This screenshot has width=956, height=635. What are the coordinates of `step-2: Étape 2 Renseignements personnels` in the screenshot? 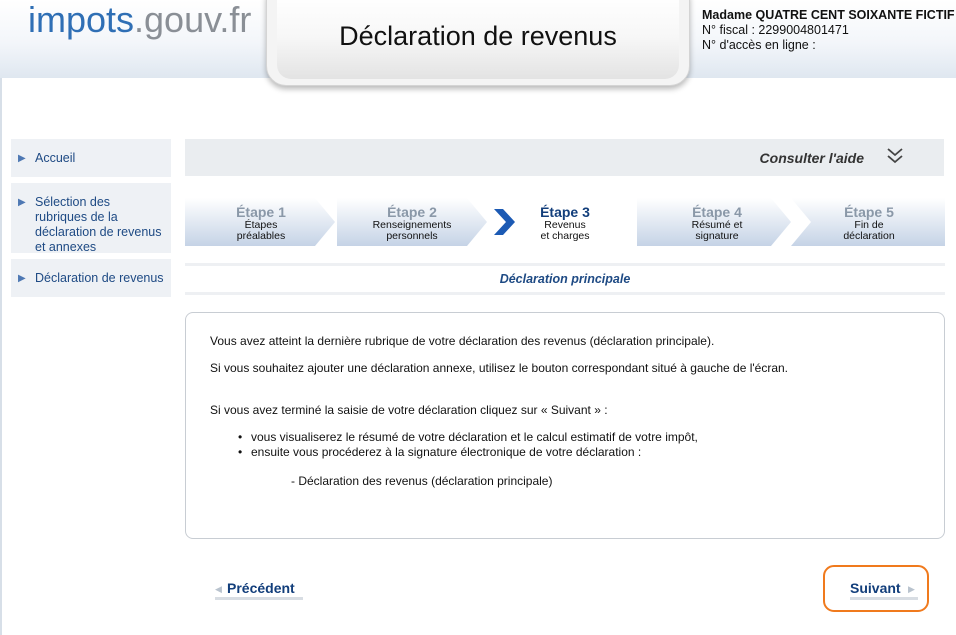 It's located at (412, 219).